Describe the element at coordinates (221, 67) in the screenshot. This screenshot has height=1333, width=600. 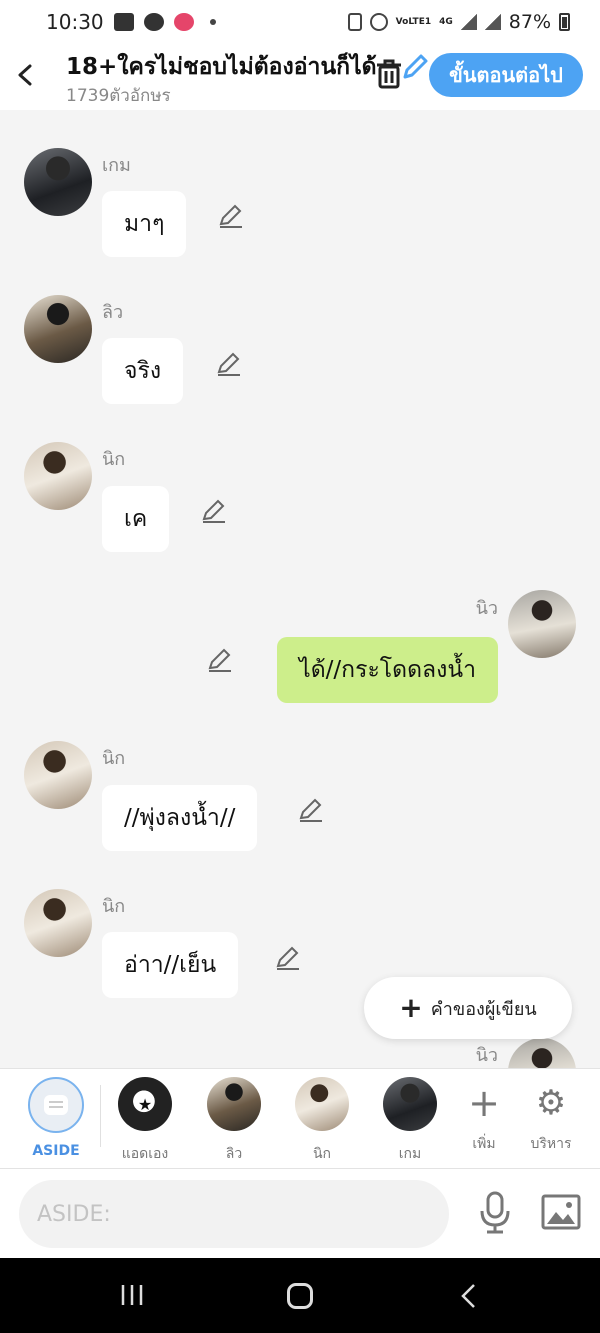
I see `story-title: 18+ใครไม่ชอบไม่ต้องอ่านก็ได้` at that location.